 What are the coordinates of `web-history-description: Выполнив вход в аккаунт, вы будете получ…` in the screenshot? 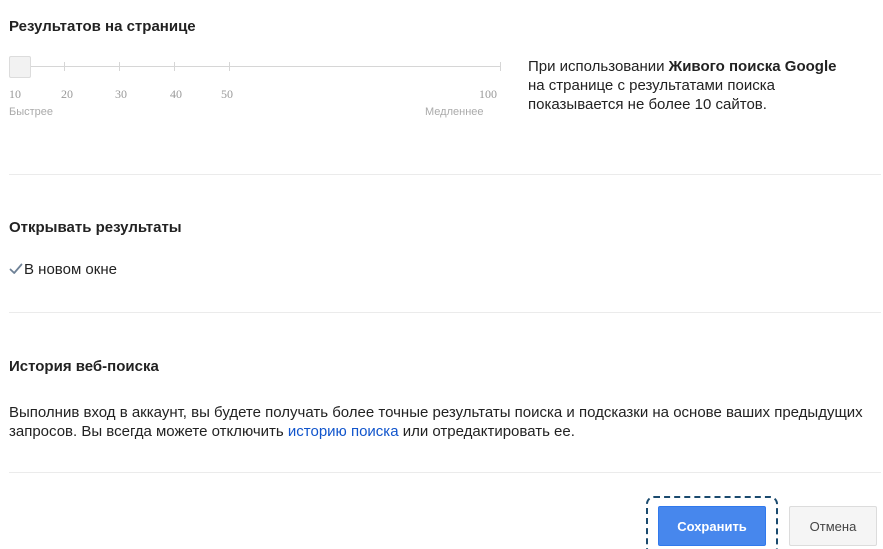 It's located at (444, 422).